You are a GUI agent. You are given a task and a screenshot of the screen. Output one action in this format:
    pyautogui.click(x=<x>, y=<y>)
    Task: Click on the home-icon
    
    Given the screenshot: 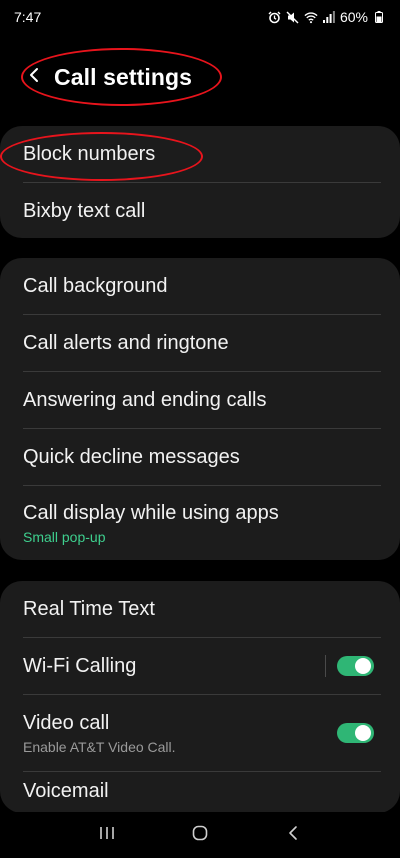 What is the action you would take?
    pyautogui.click(x=200, y=835)
    